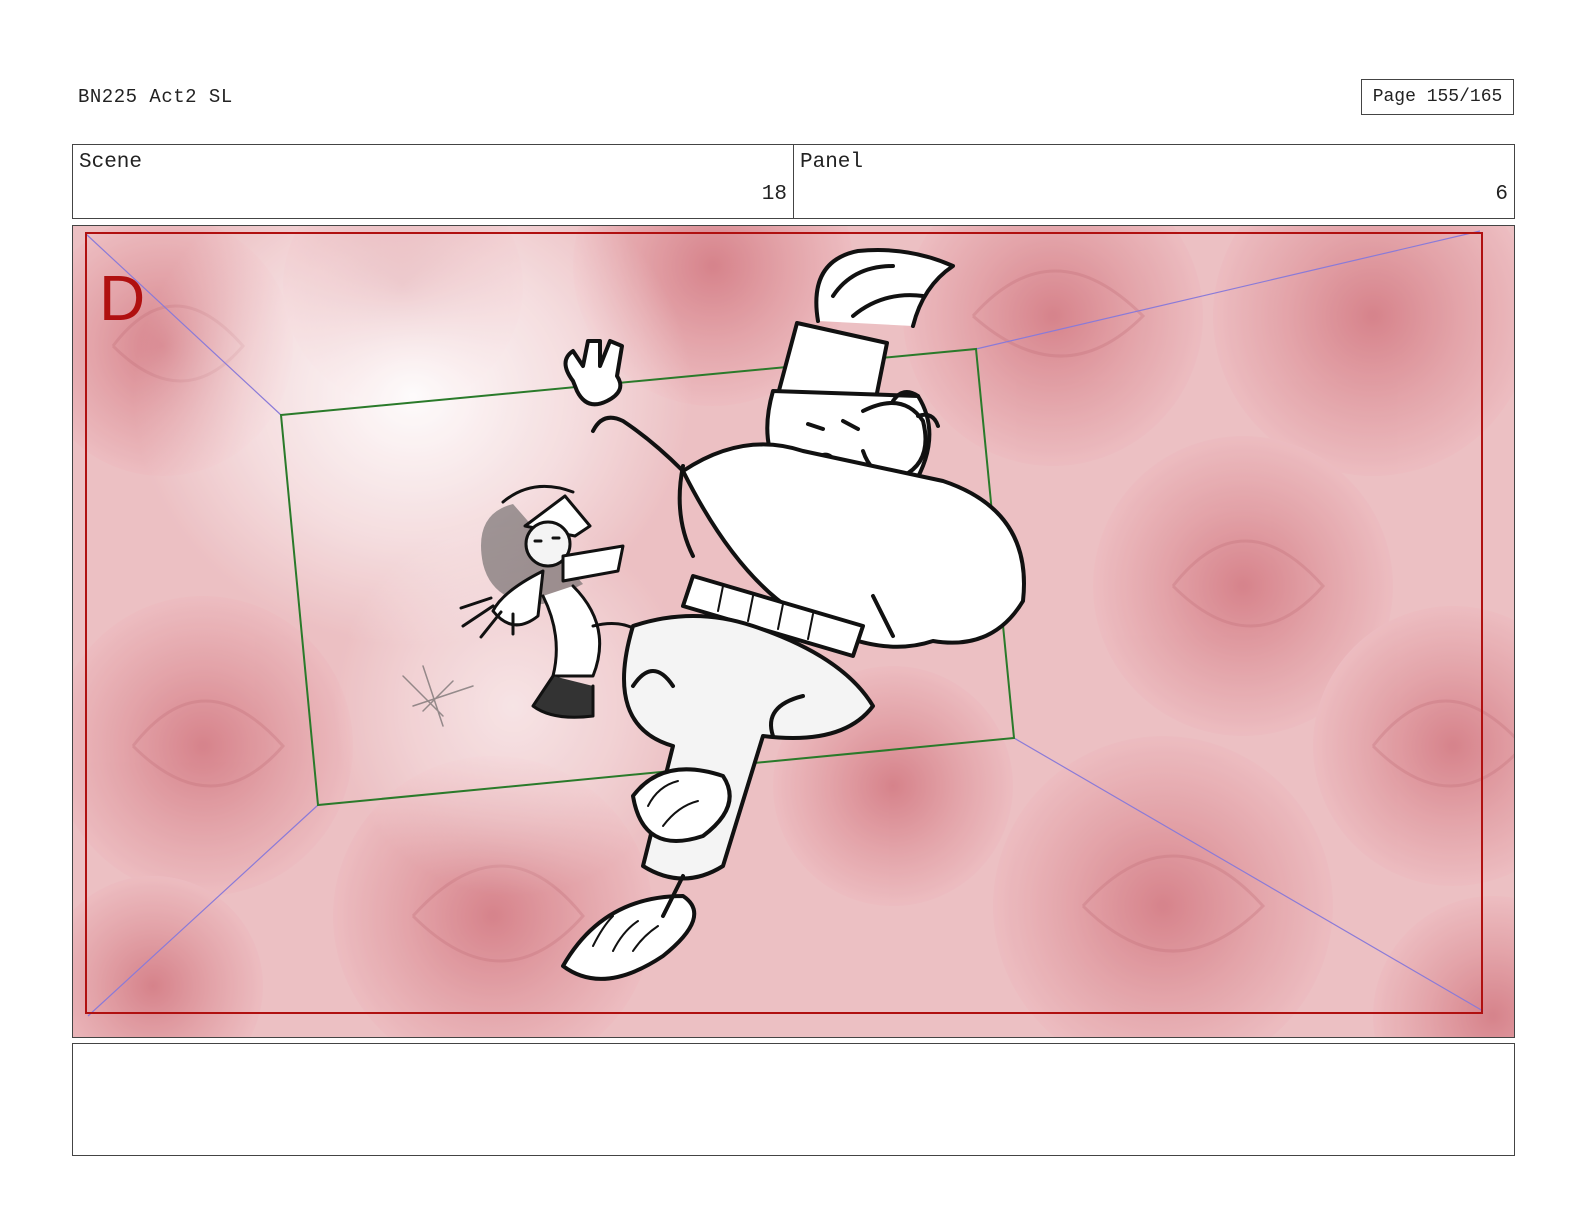 This screenshot has width=1584, height=1224. What do you see at coordinates (793, 1099) in the screenshot?
I see `notes-box` at bounding box center [793, 1099].